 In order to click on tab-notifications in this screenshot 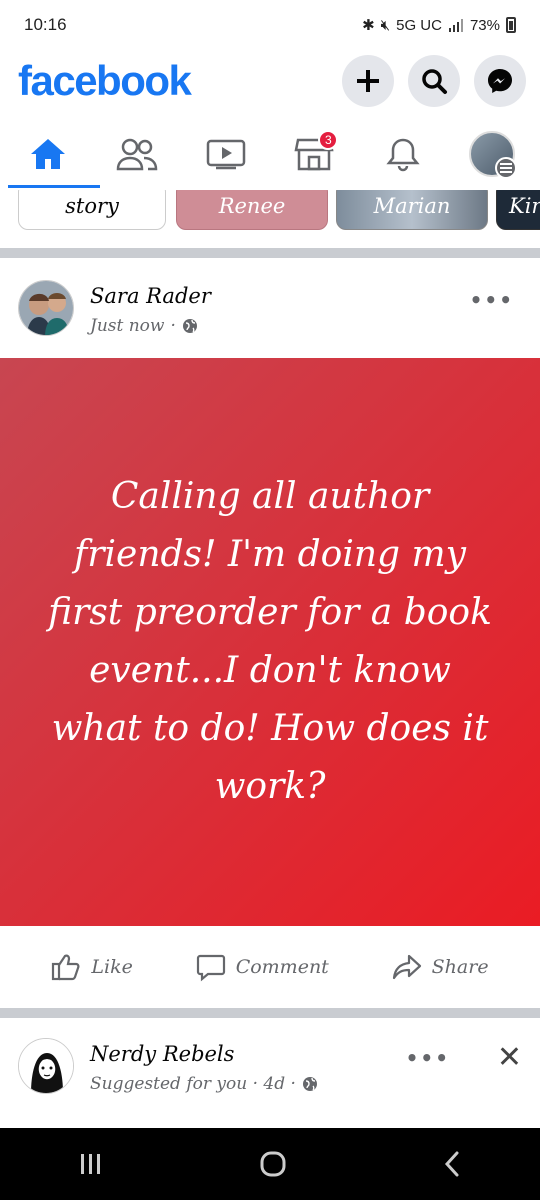, I will do `click(403, 154)`.